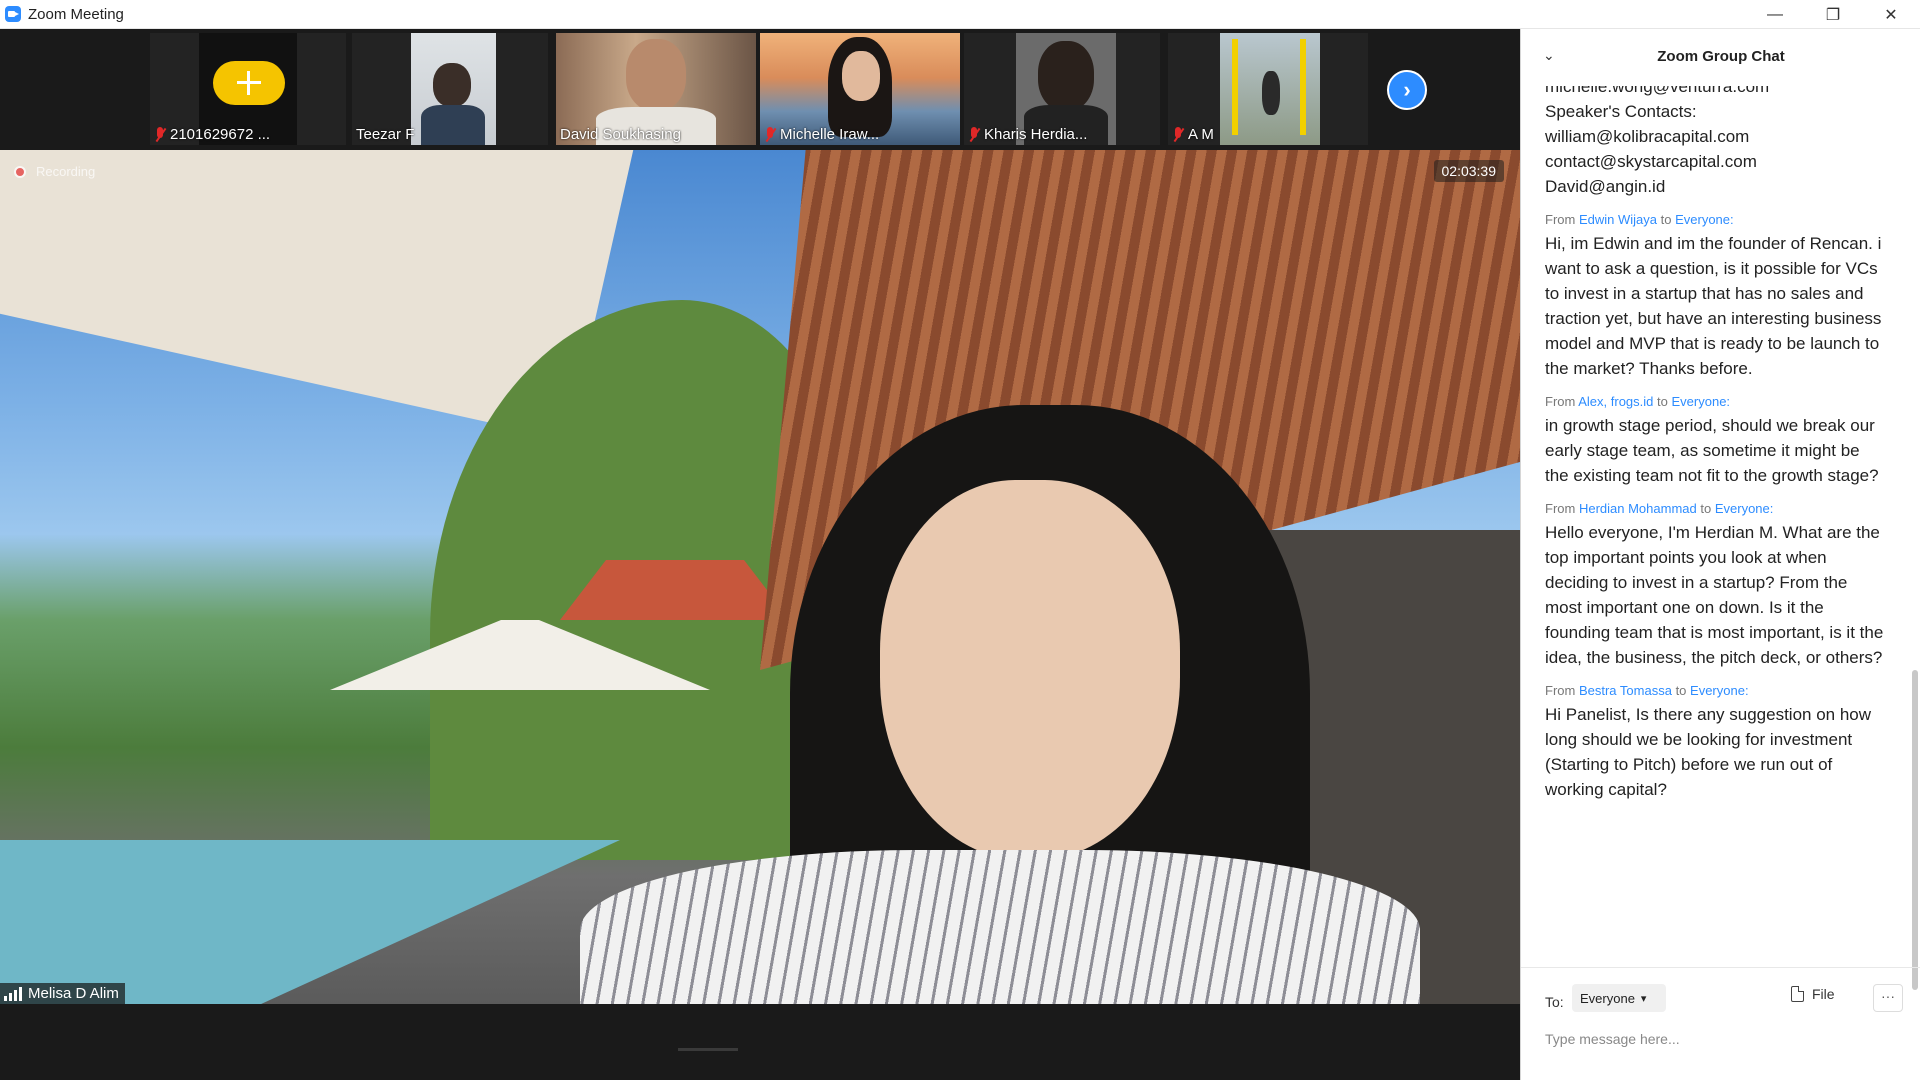 The width and height of the screenshot is (1920, 1080). What do you see at coordinates (249, 83) in the screenshot?
I see `add-icon` at bounding box center [249, 83].